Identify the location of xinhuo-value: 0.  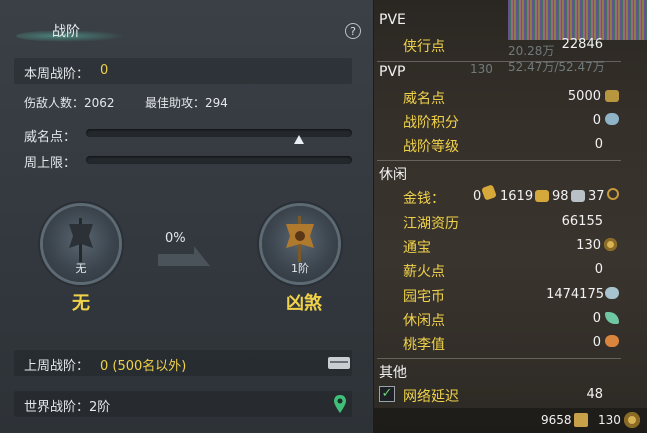
(598, 269).